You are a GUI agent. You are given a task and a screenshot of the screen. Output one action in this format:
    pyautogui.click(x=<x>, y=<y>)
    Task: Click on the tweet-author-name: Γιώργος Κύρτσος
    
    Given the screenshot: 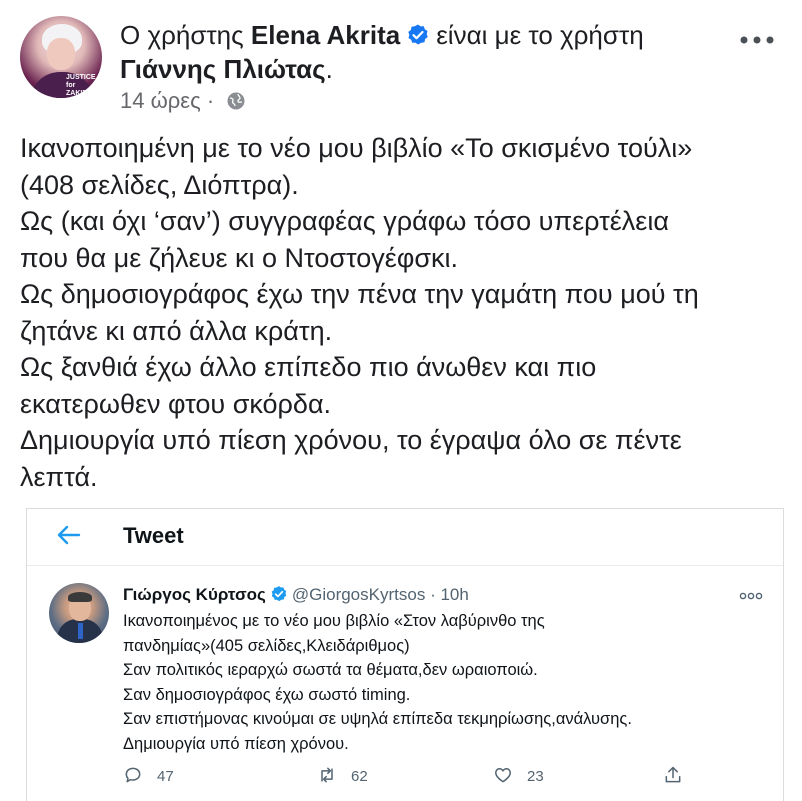 What is the action you would take?
    pyautogui.click(x=194, y=594)
    